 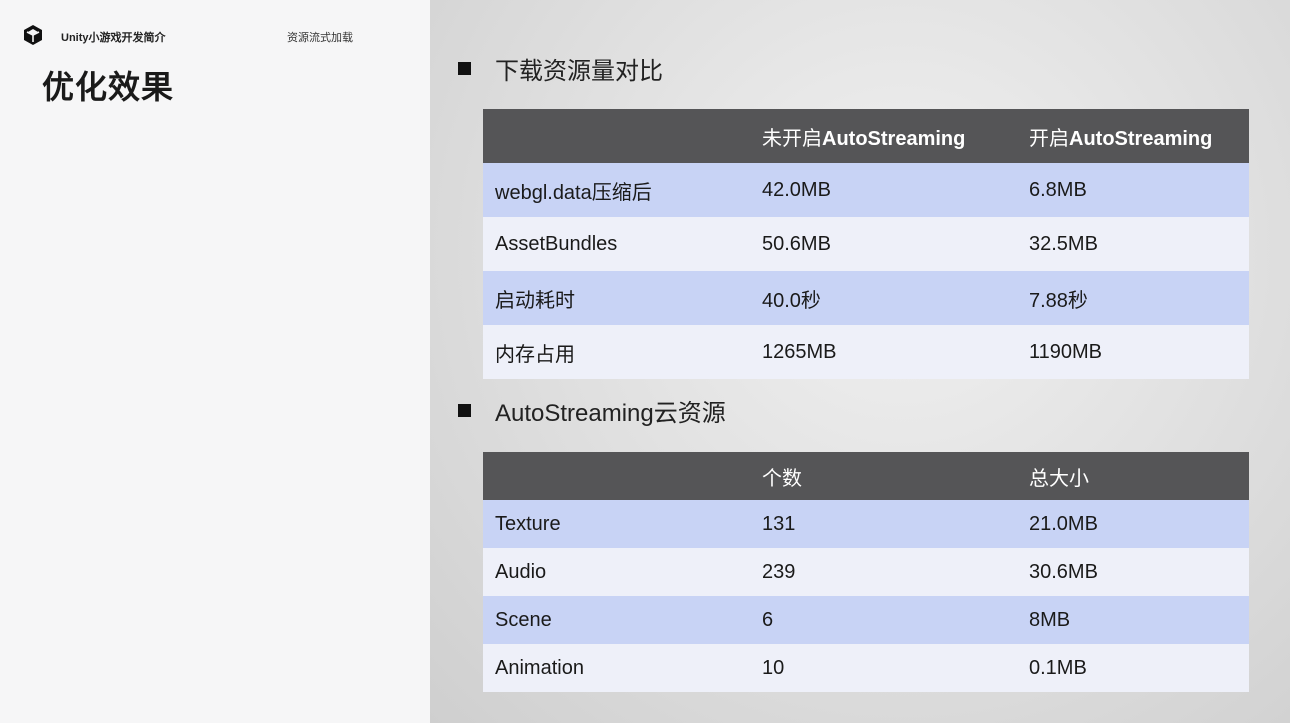 What do you see at coordinates (1133, 668) in the screenshot?
I see `cell-value: 0.1MB` at bounding box center [1133, 668].